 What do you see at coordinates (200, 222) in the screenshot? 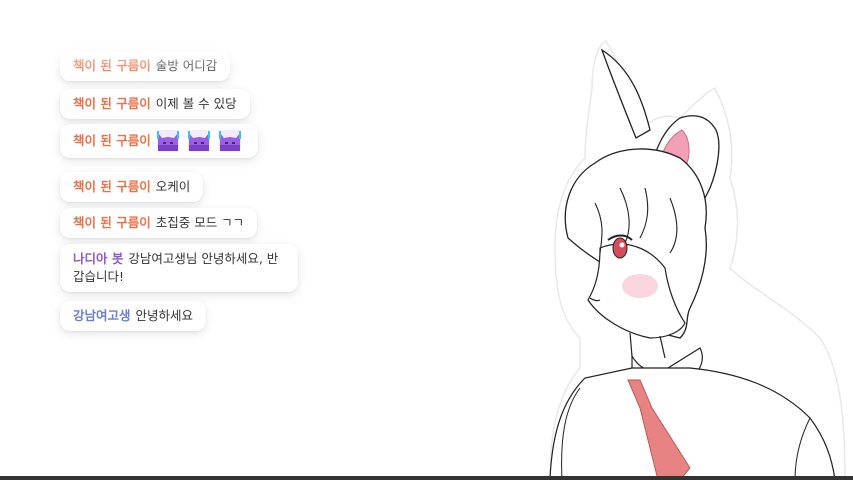
I see `chat-text: 초집중 모드 ㄱㄱ` at bounding box center [200, 222].